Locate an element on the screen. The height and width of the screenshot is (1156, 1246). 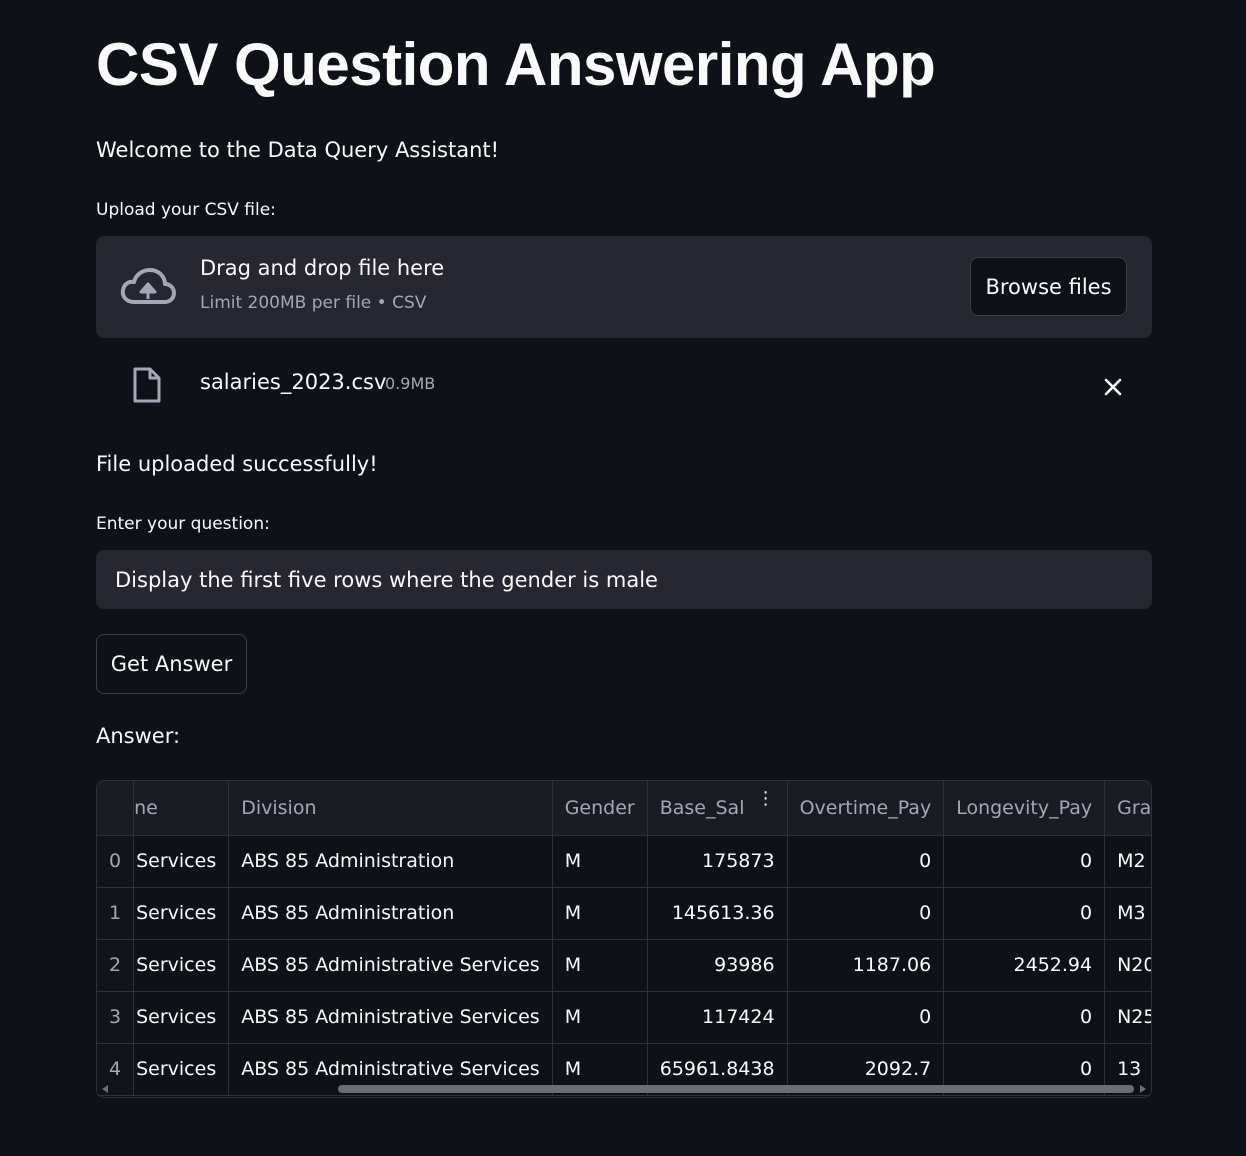
column-header: Division is located at coordinates (390, 808).